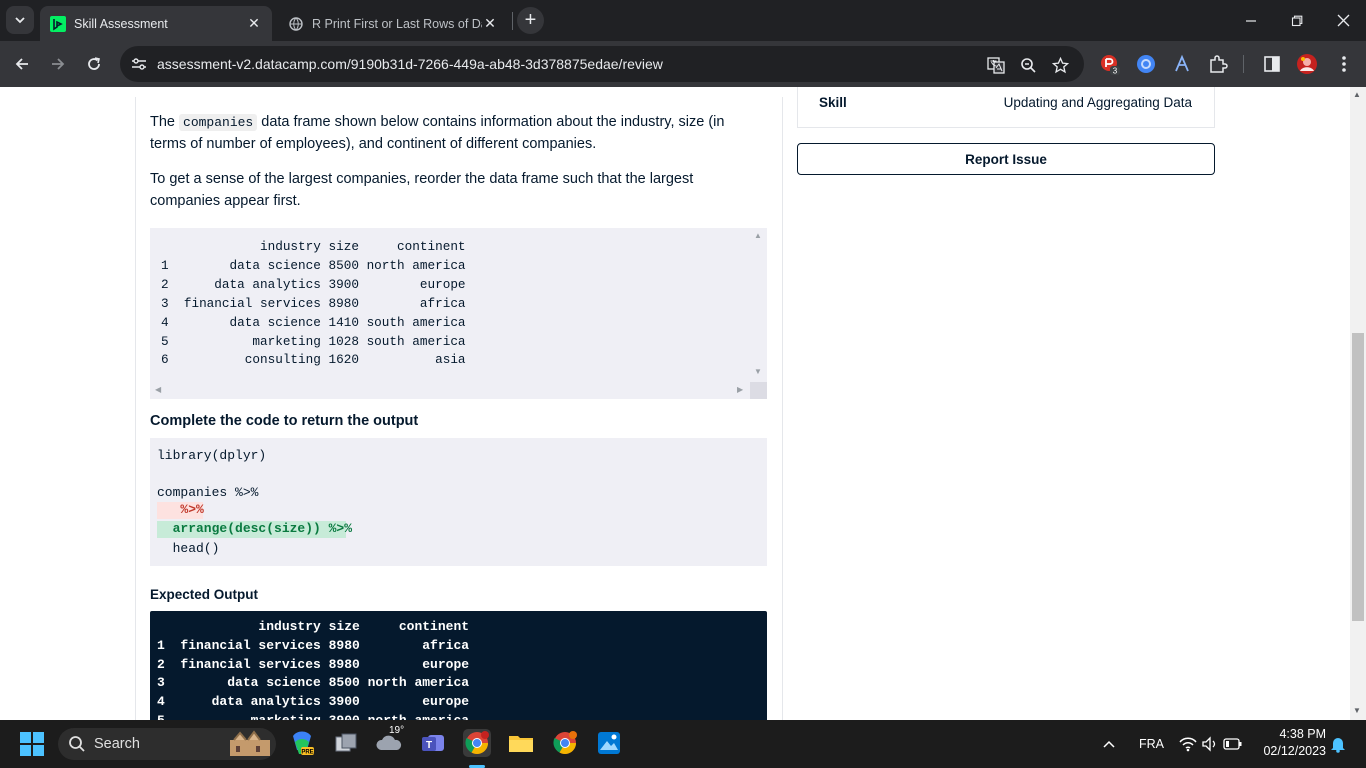 This screenshot has width=1366, height=768. Describe the element at coordinates (397, 730) in the screenshot. I see `weather-temp: 19°` at that location.